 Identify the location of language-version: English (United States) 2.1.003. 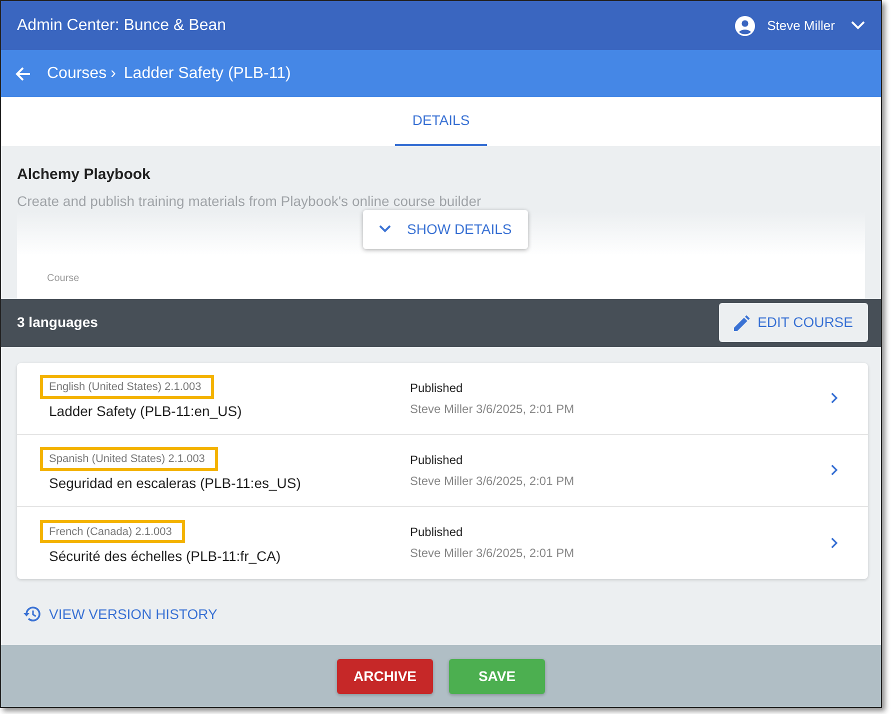
(127, 387).